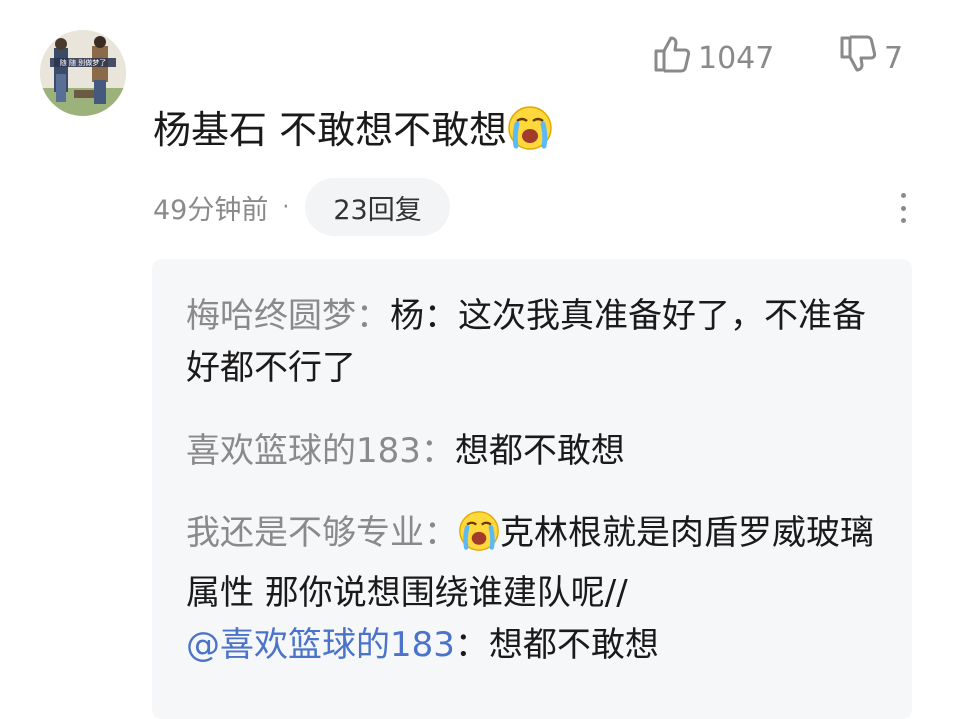 Image resolution: width=960 pixels, height=719 pixels. What do you see at coordinates (573, 645) in the screenshot?
I see `mention-text: 想都不敢想` at bounding box center [573, 645].